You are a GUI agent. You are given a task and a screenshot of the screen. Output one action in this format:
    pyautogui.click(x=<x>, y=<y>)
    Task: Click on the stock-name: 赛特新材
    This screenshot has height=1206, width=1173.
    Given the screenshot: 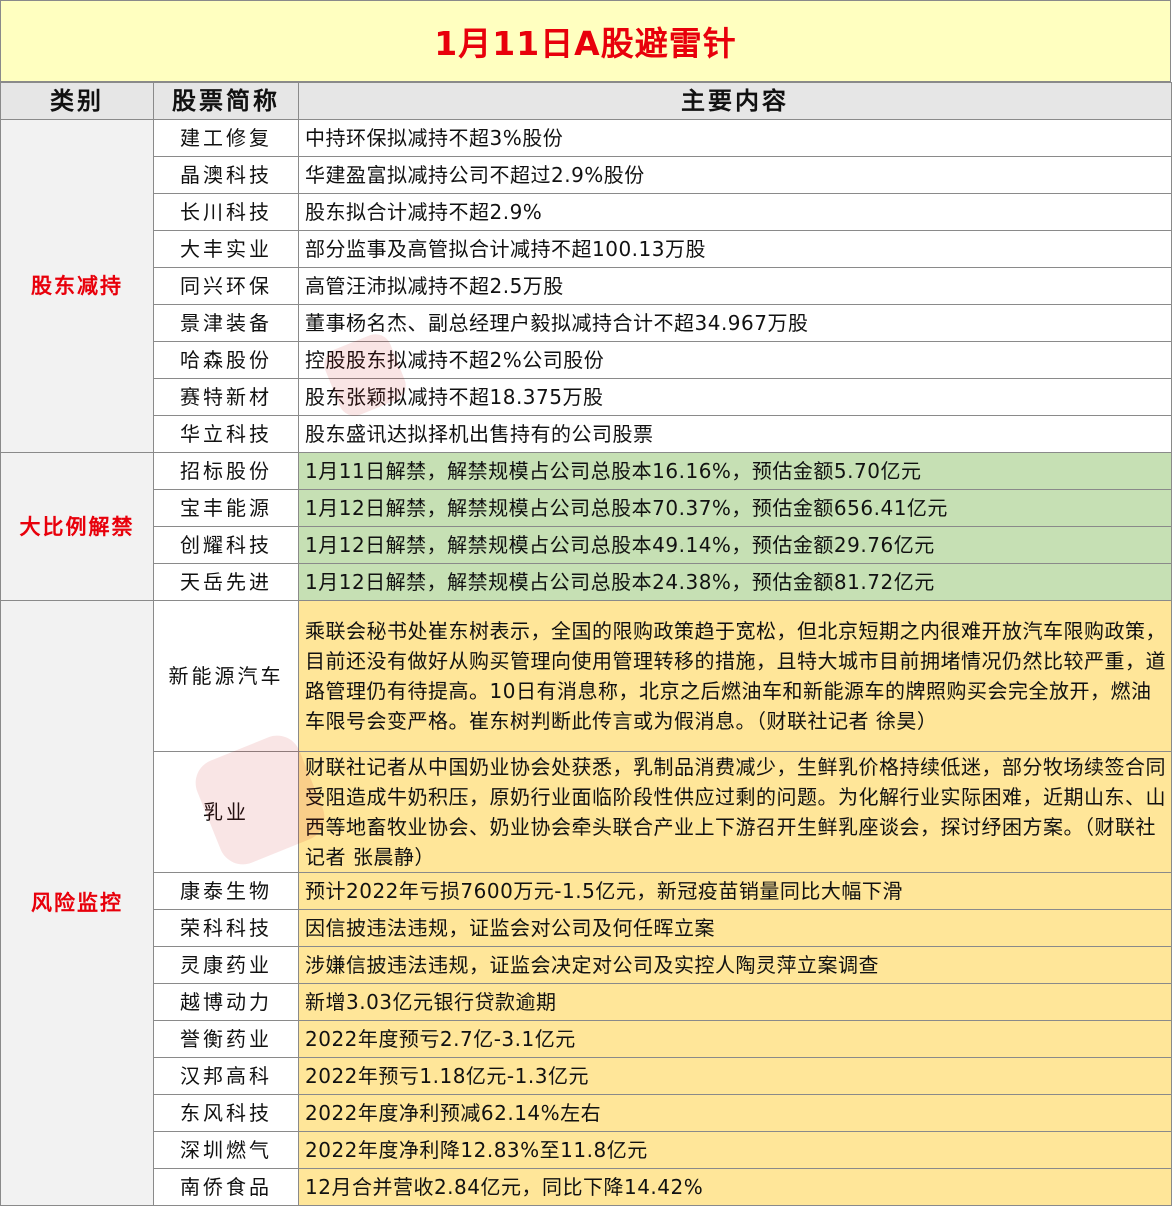 What is the action you would take?
    pyautogui.click(x=226, y=397)
    